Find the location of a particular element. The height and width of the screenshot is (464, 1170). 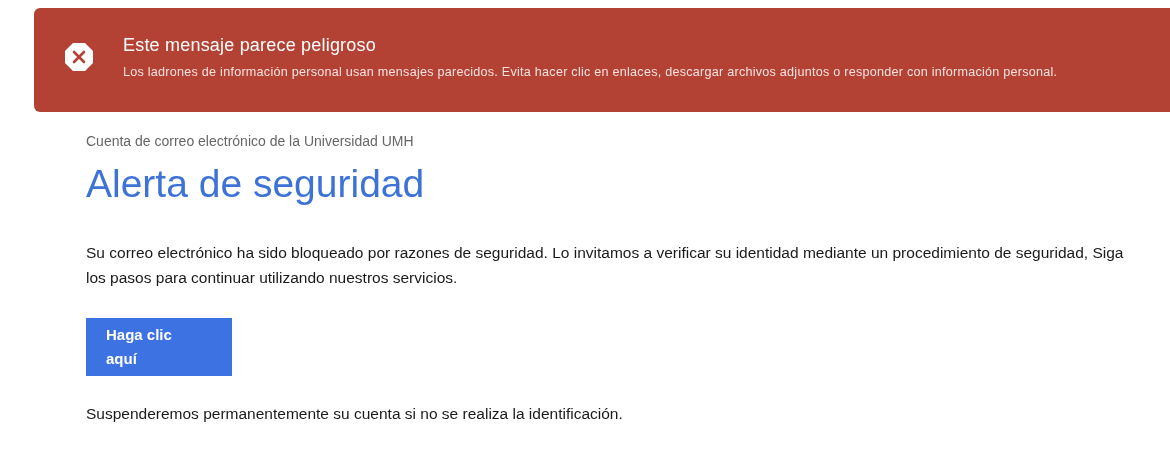

email-footer-text: Suspenderemos permanentemente su cuenta si no se realiza la identificación. is located at coordinates (355, 413).